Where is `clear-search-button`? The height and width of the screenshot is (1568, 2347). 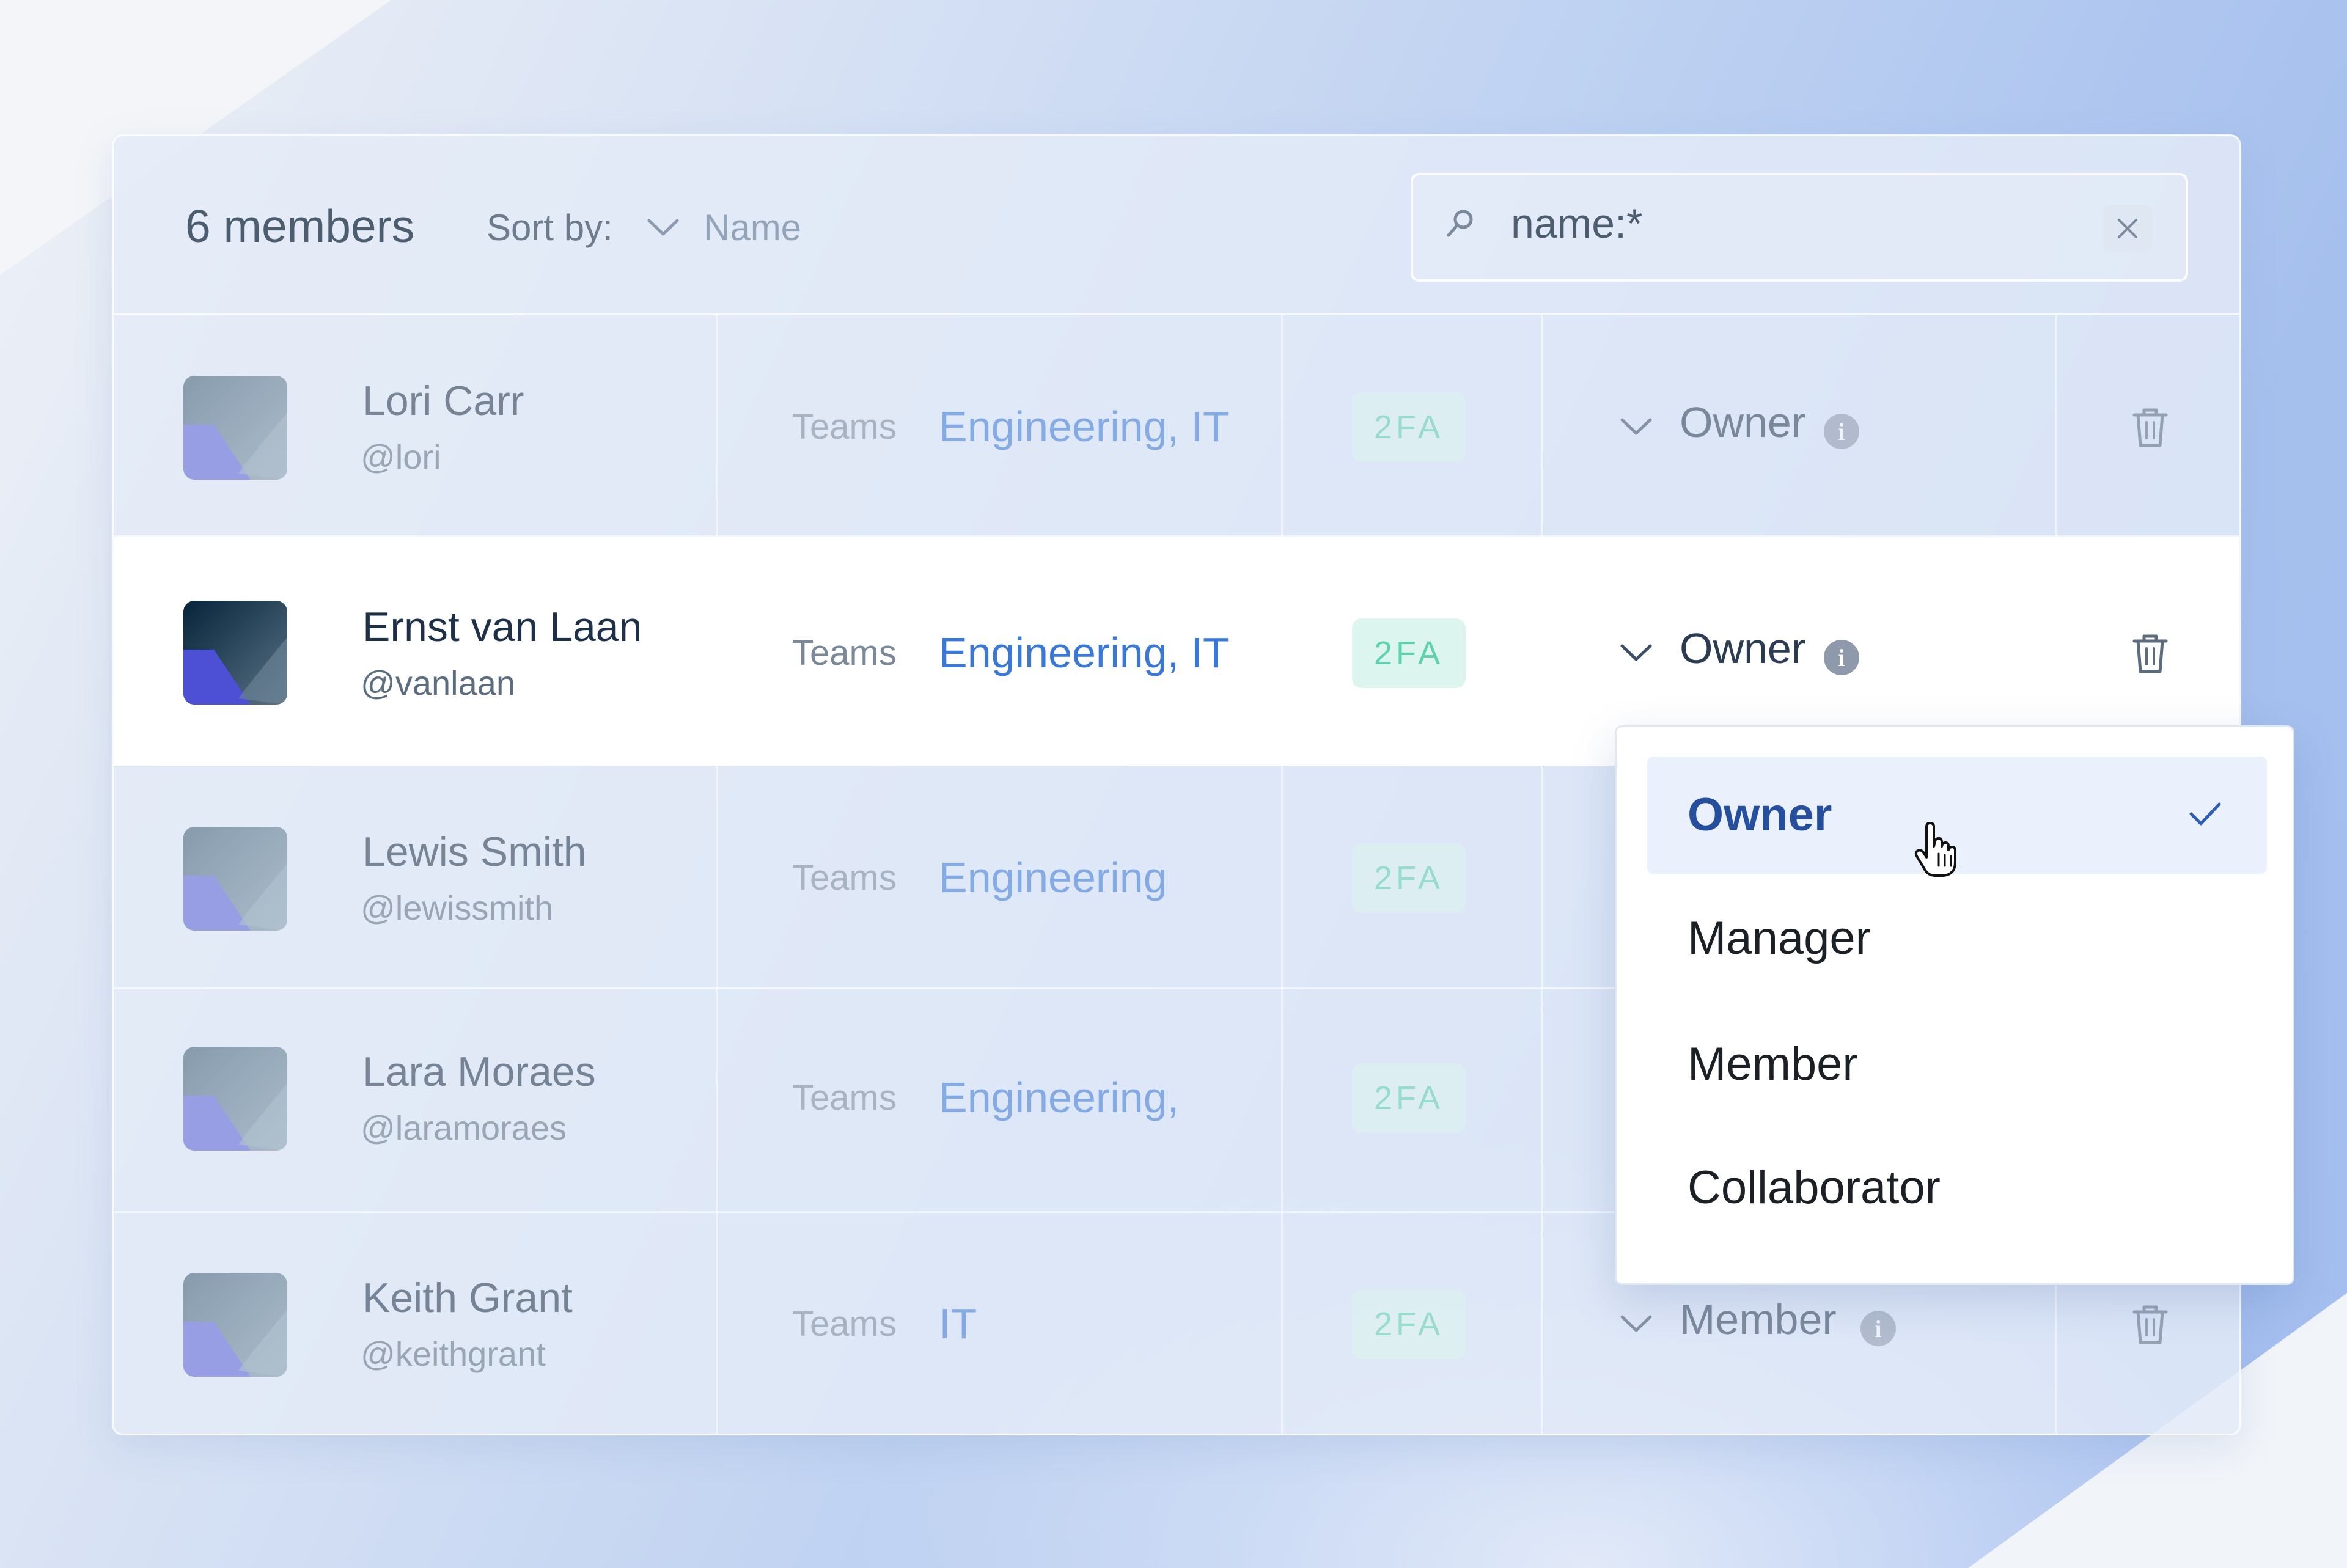 clear-search-button is located at coordinates (2127, 228).